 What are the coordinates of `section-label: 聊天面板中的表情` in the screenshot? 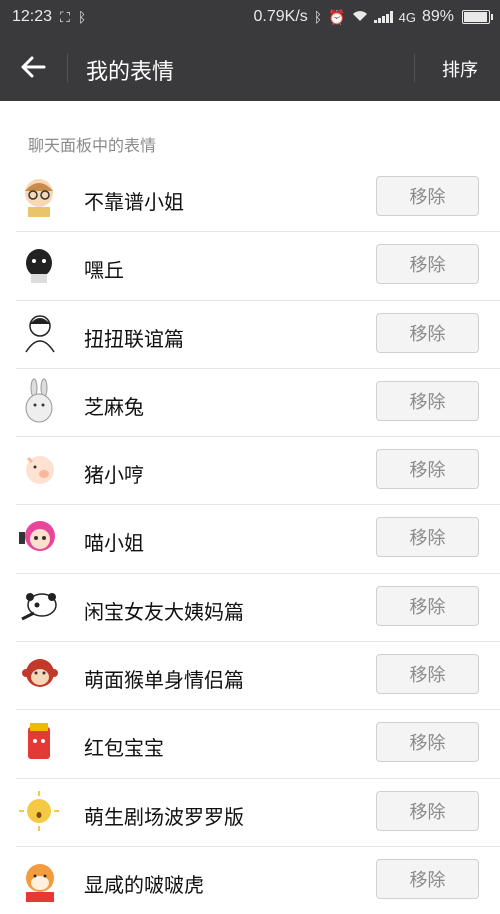 It's located at (92, 145).